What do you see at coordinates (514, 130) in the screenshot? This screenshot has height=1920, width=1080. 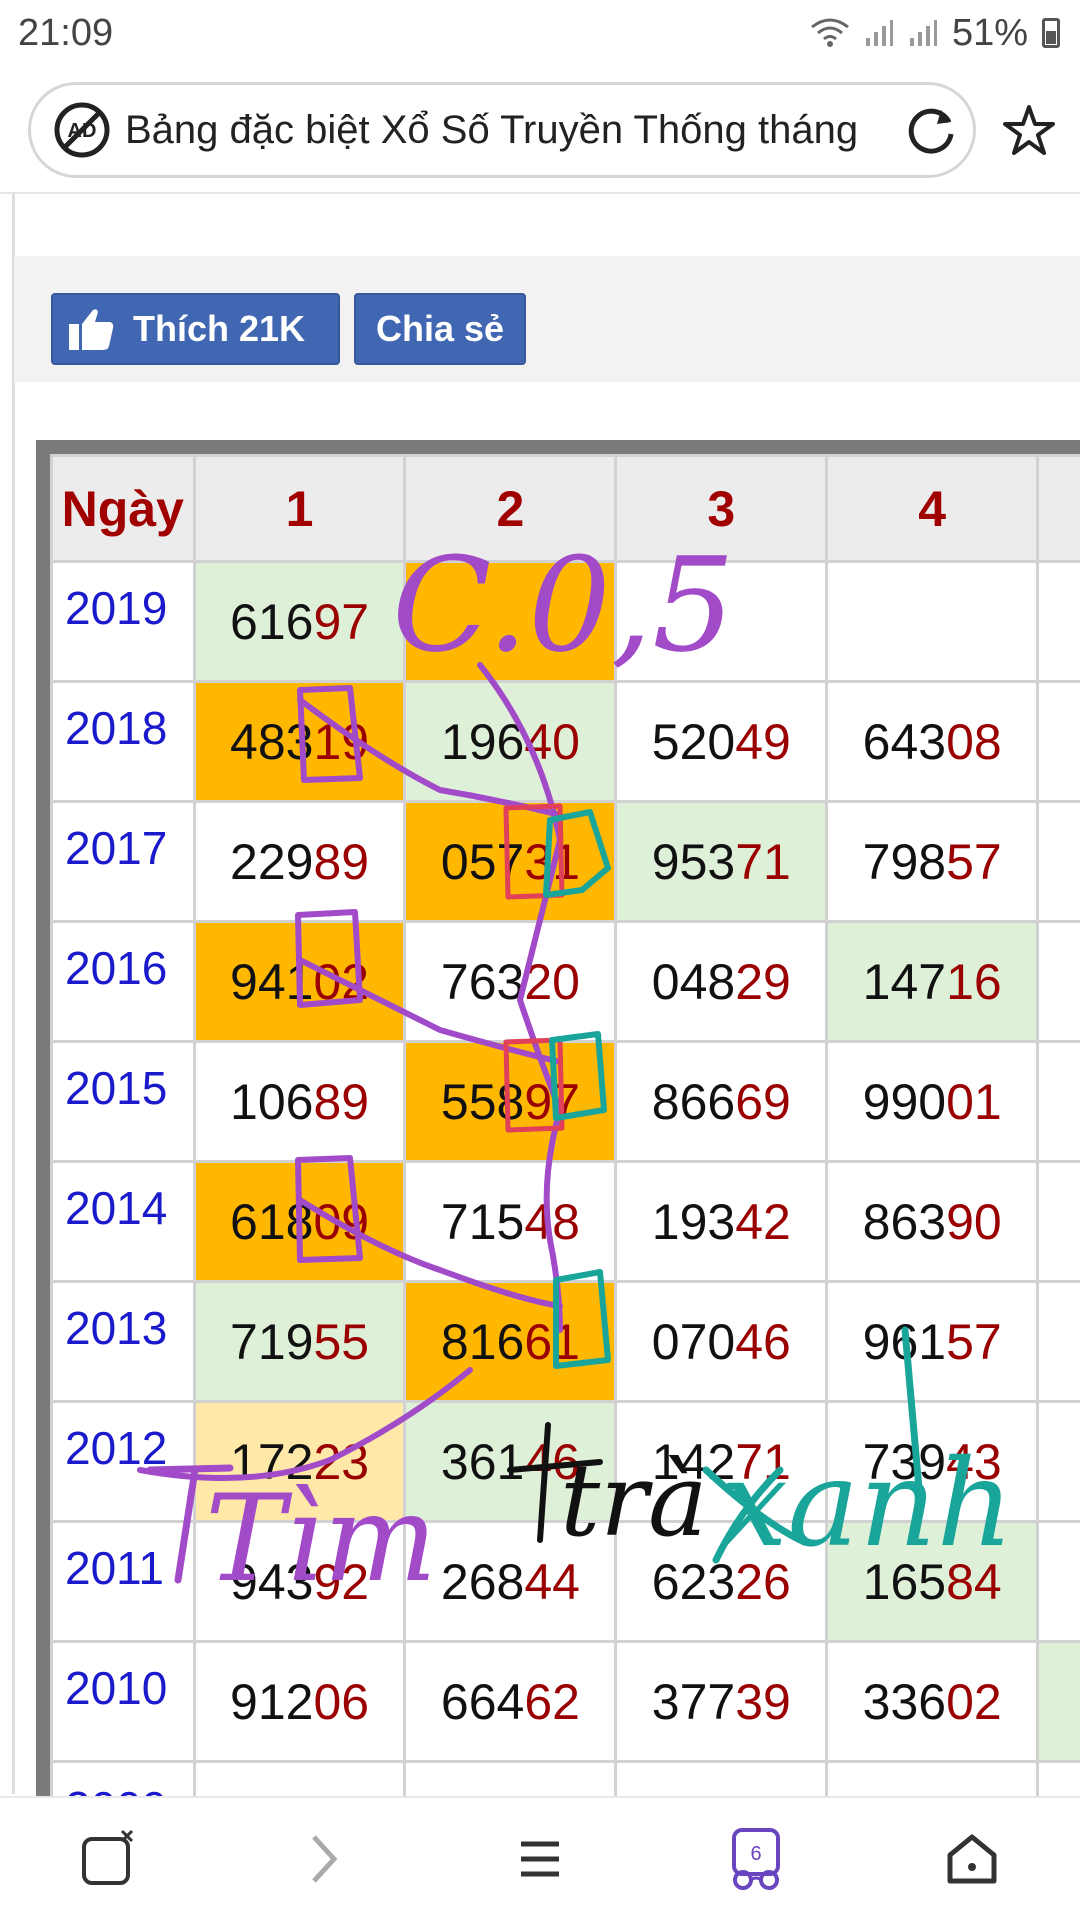 I see `page-title: Bảng đặc biệt Xổ Số Truyền Thống tháng` at bounding box center [514, 130].